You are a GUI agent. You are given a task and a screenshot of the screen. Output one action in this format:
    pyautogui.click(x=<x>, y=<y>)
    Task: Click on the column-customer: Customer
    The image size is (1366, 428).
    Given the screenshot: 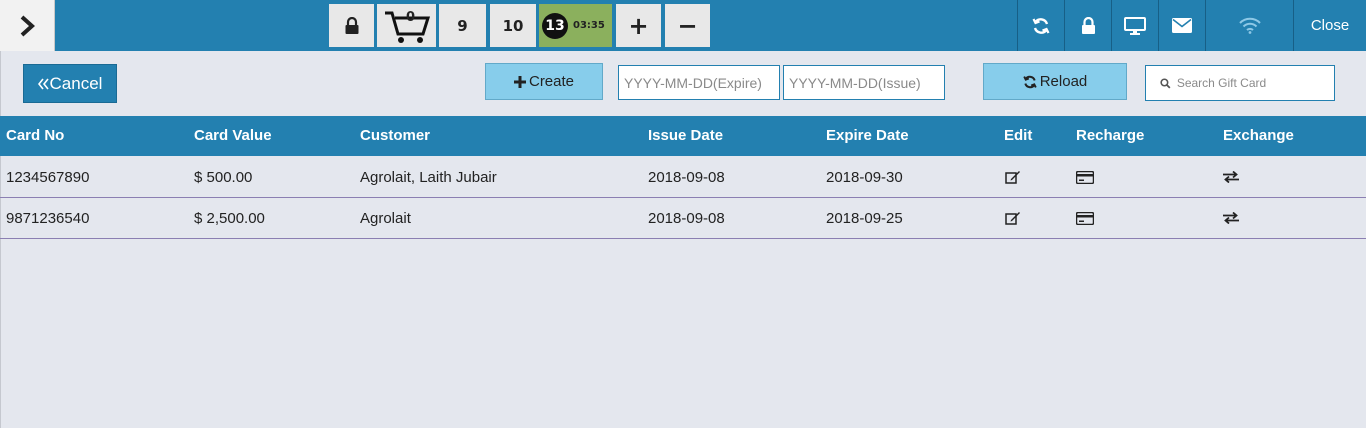 What is the action you would take?
    pyautogui.click(x=395, y=136)
    